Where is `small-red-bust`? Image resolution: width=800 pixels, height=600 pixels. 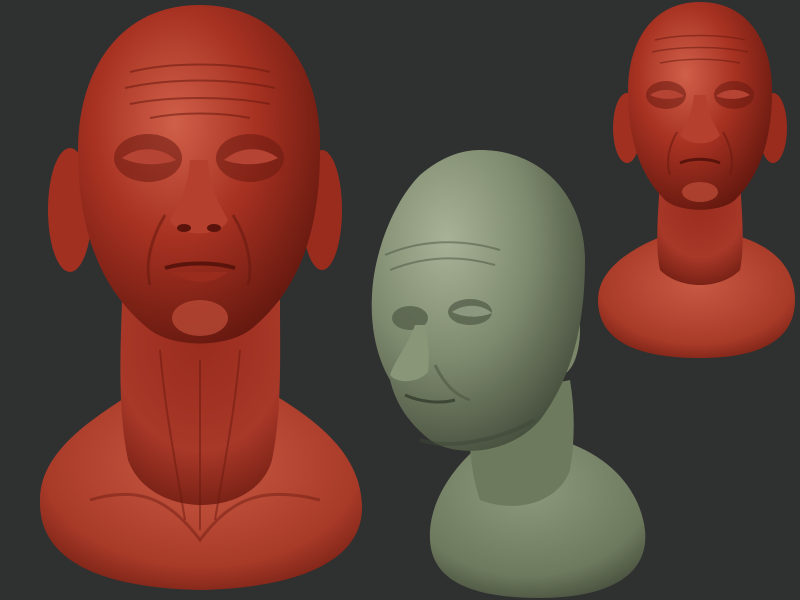
small-red-bust is located at coordinates (696, 180).